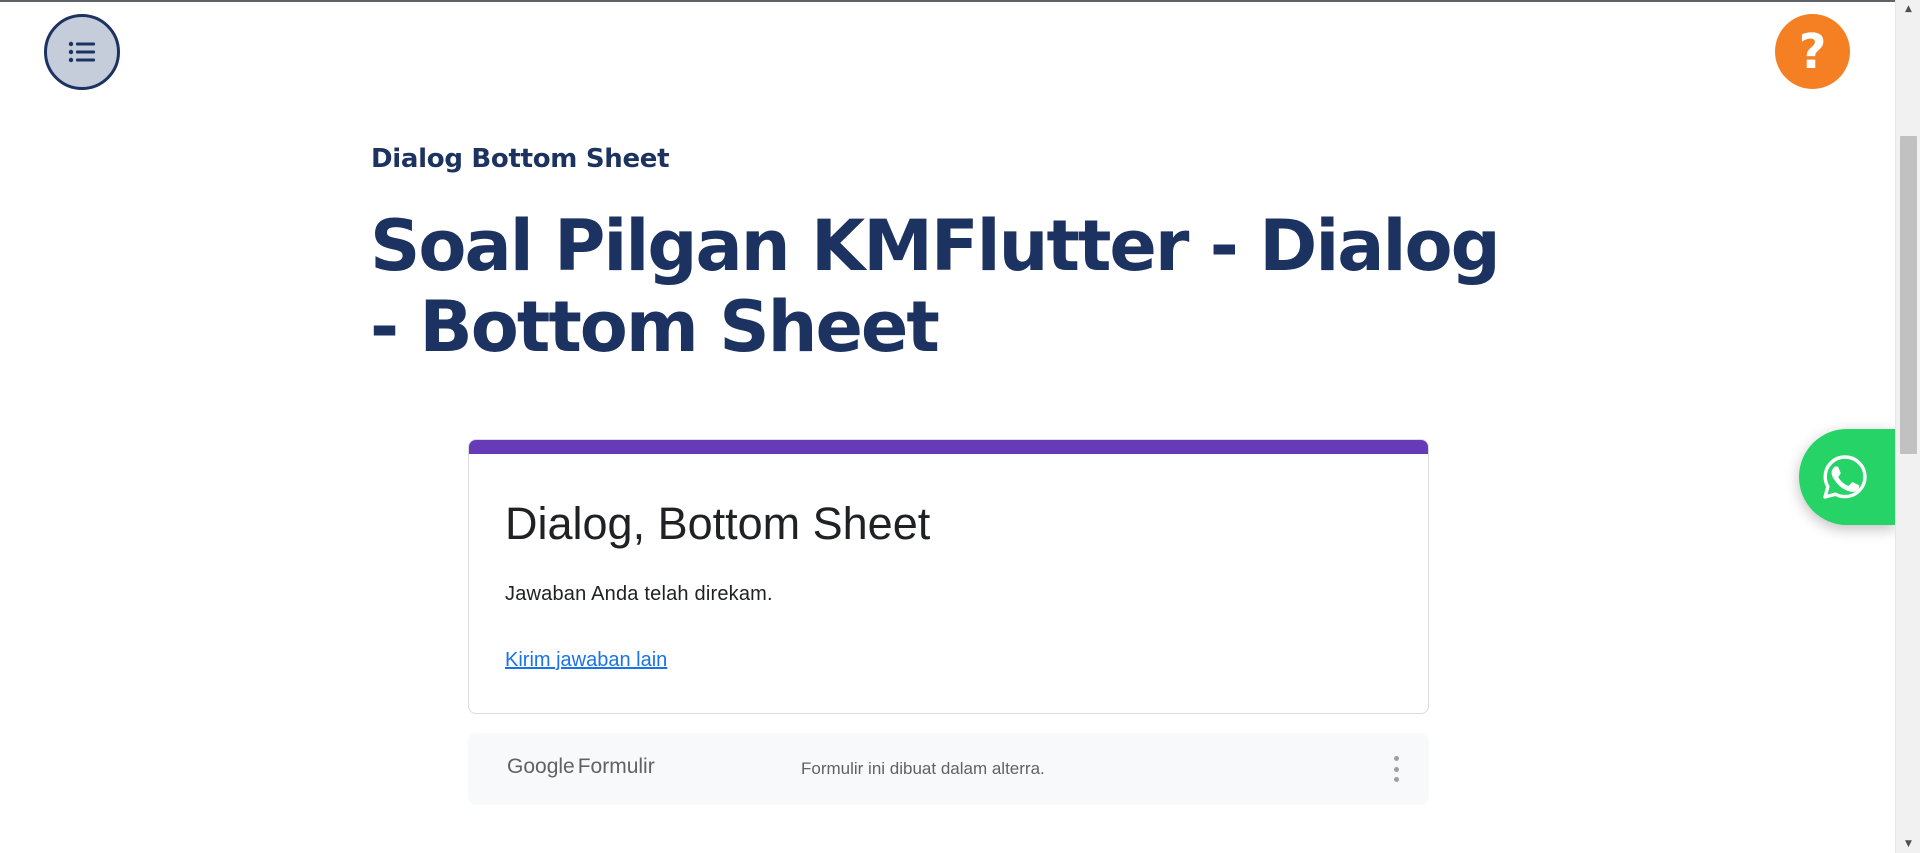 The width and height of the screenshot is (1920, 853). I want to click on table-of-contents-button, so click(82, 52).